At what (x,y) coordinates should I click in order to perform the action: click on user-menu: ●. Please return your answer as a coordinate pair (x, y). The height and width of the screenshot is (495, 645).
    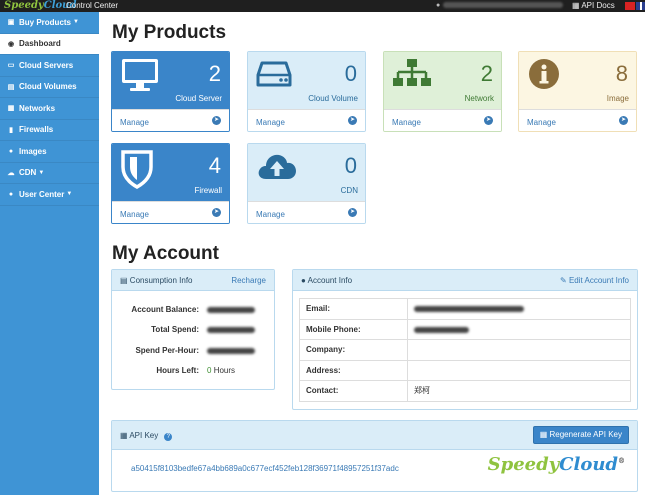
    Looking at the image, I should click on (500, 6).